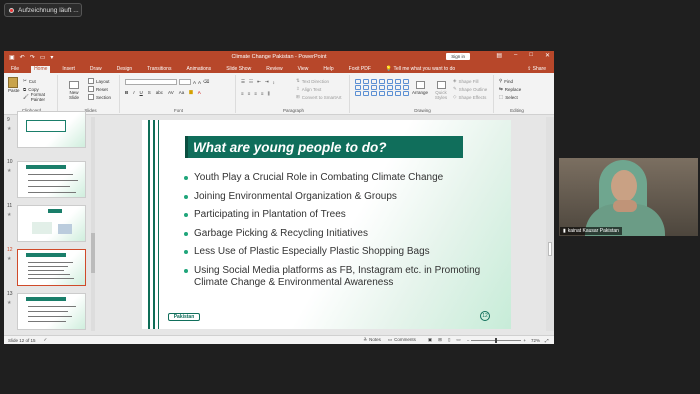  What do you see at coordinates (319, 89) in the screenshot?
I see `align-text-button: ⇳ Align Text` at bounding box center [319, 89].